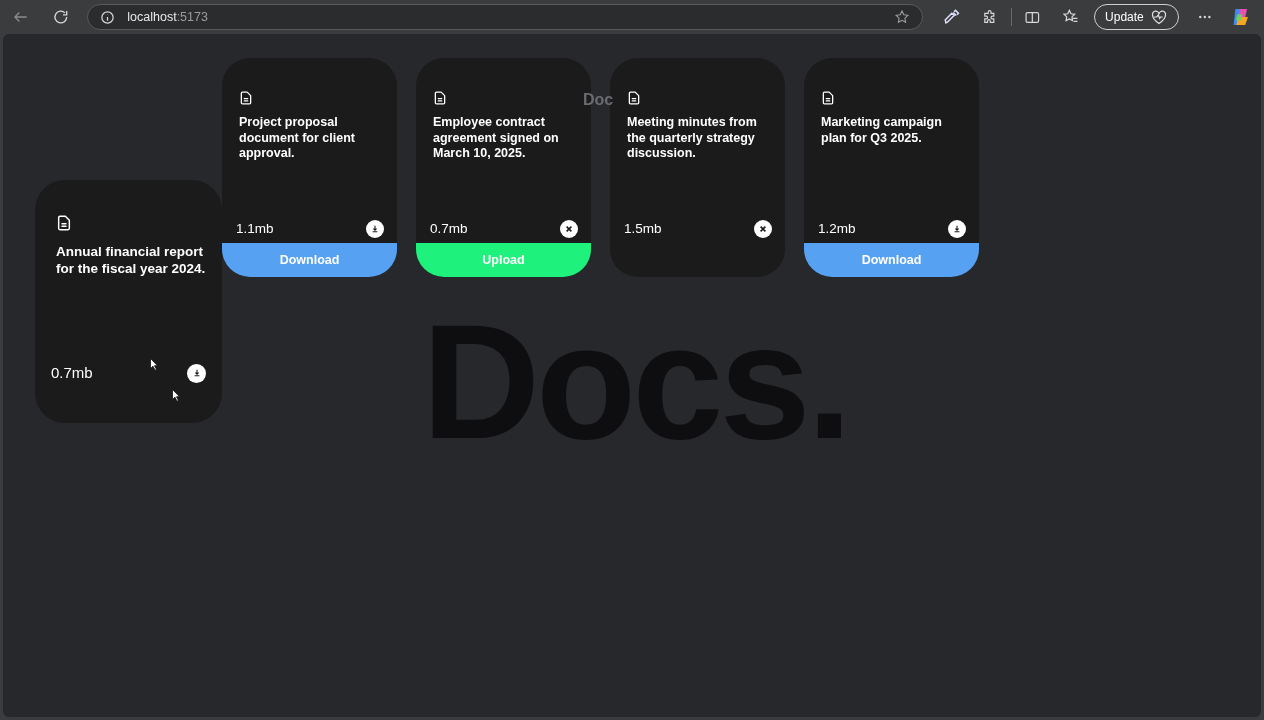  I want to click on document-description: Project proposal document for client approval., so click(297, 138).